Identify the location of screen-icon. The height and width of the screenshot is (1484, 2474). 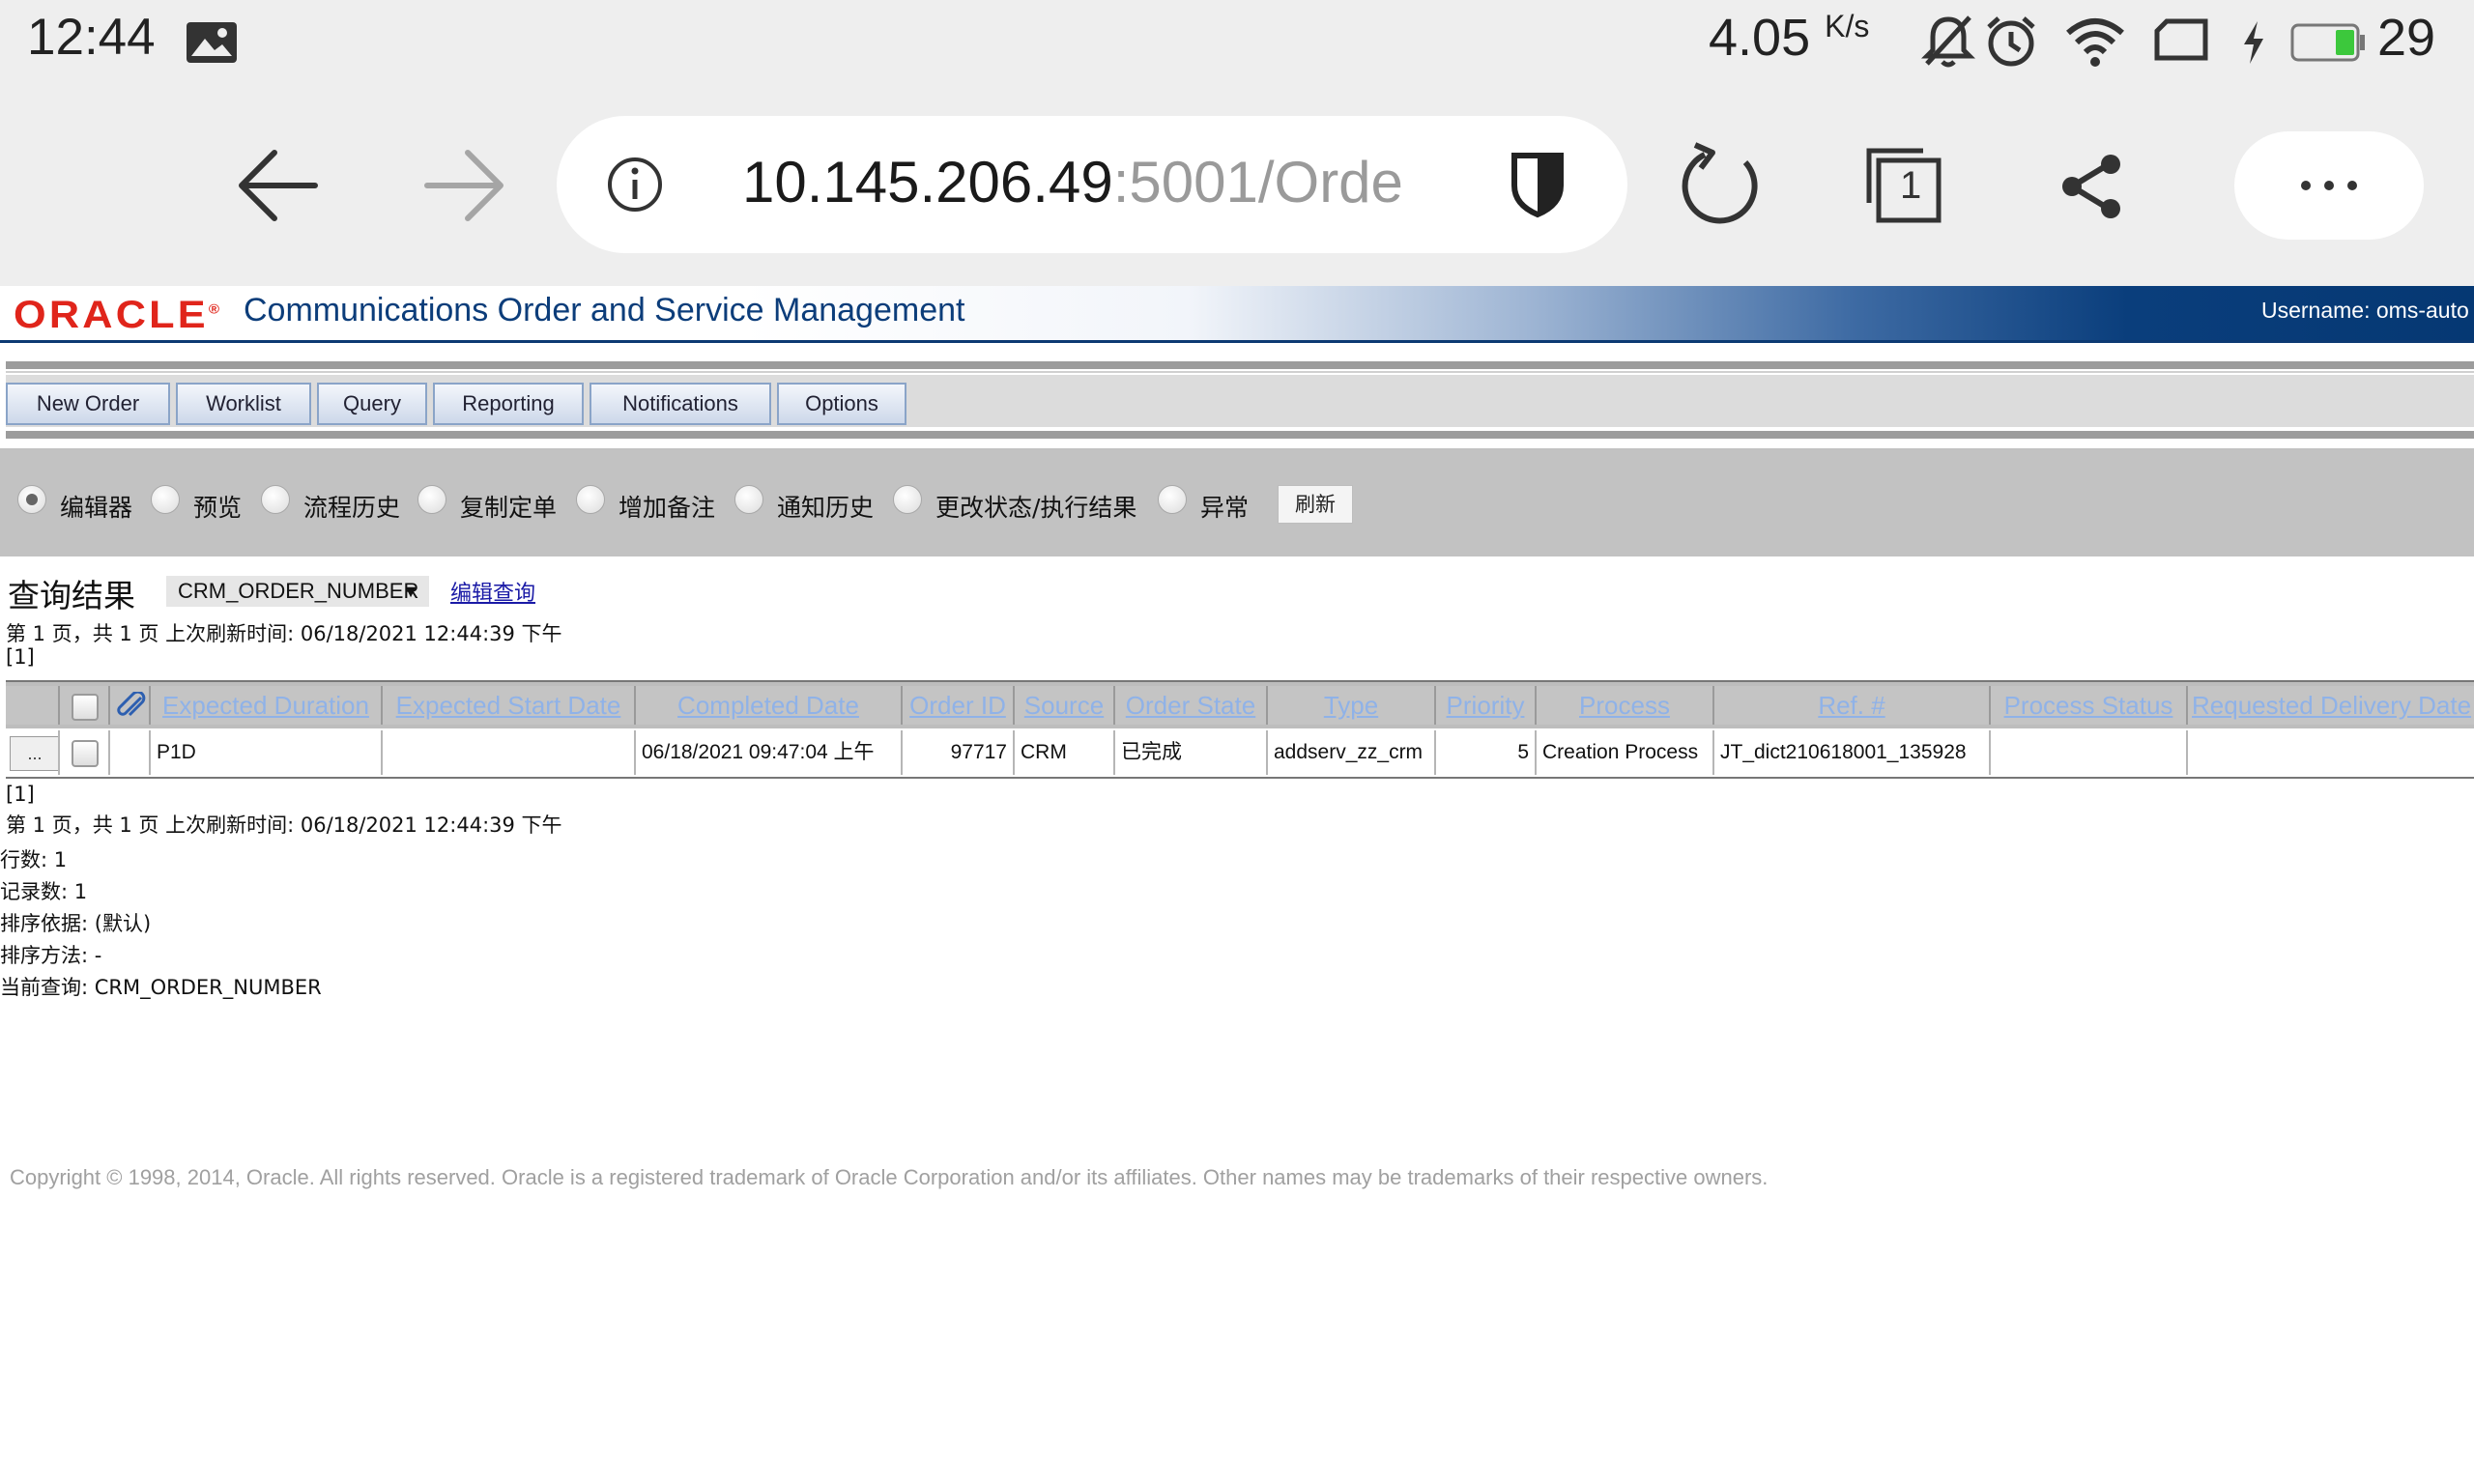
(2181, 42).